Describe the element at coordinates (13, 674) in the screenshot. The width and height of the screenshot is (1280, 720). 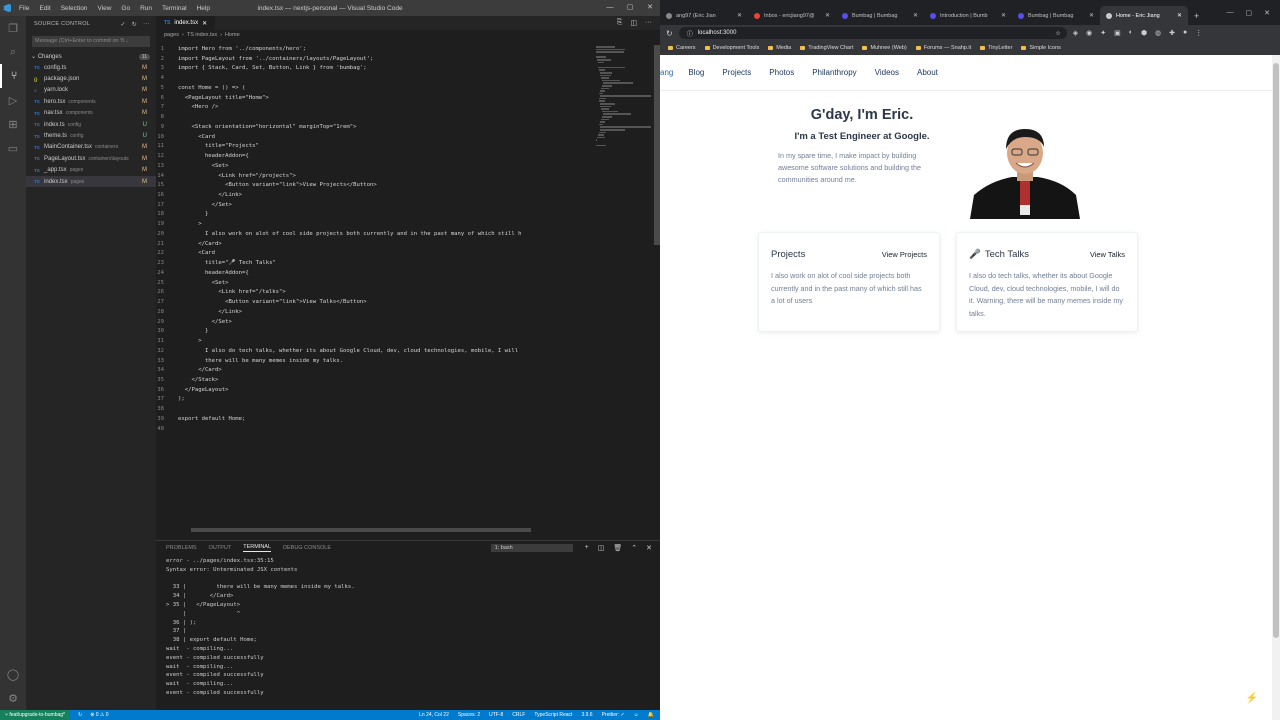
I see `account-icon: ◯` at that location.